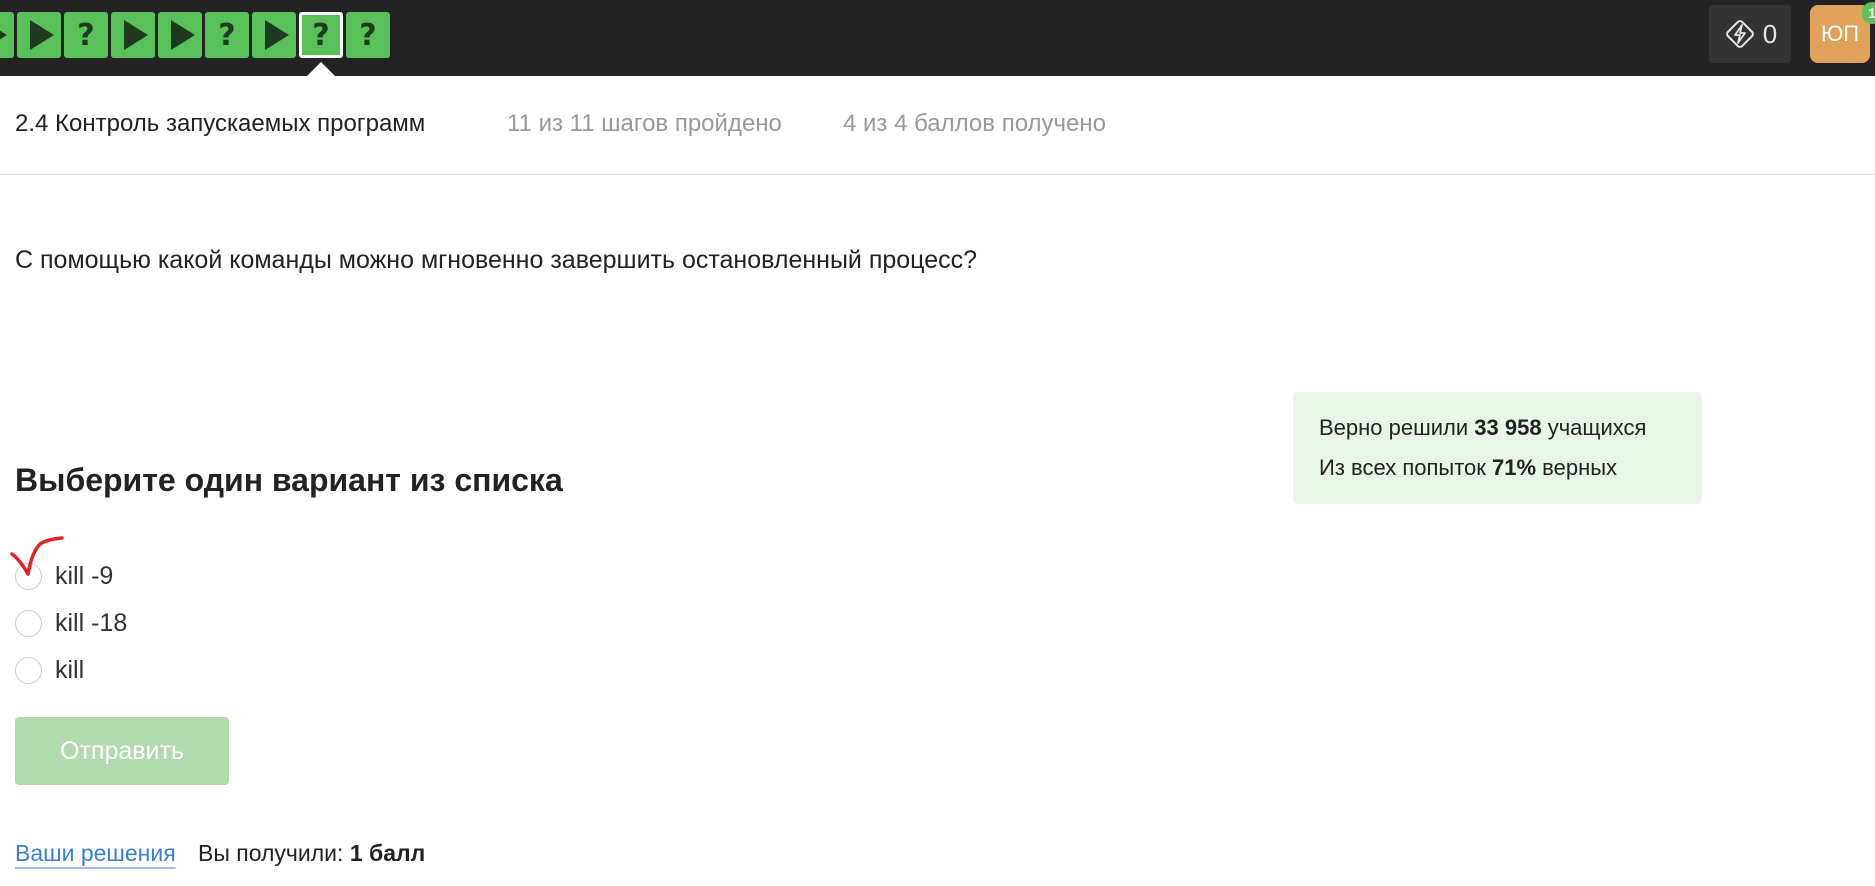 Image resolution: width=1875 pixels, height=886 pixels. Describe the element at coordinates (1770, 33) in the screenshot. I see `energy-count: 0` at that location.